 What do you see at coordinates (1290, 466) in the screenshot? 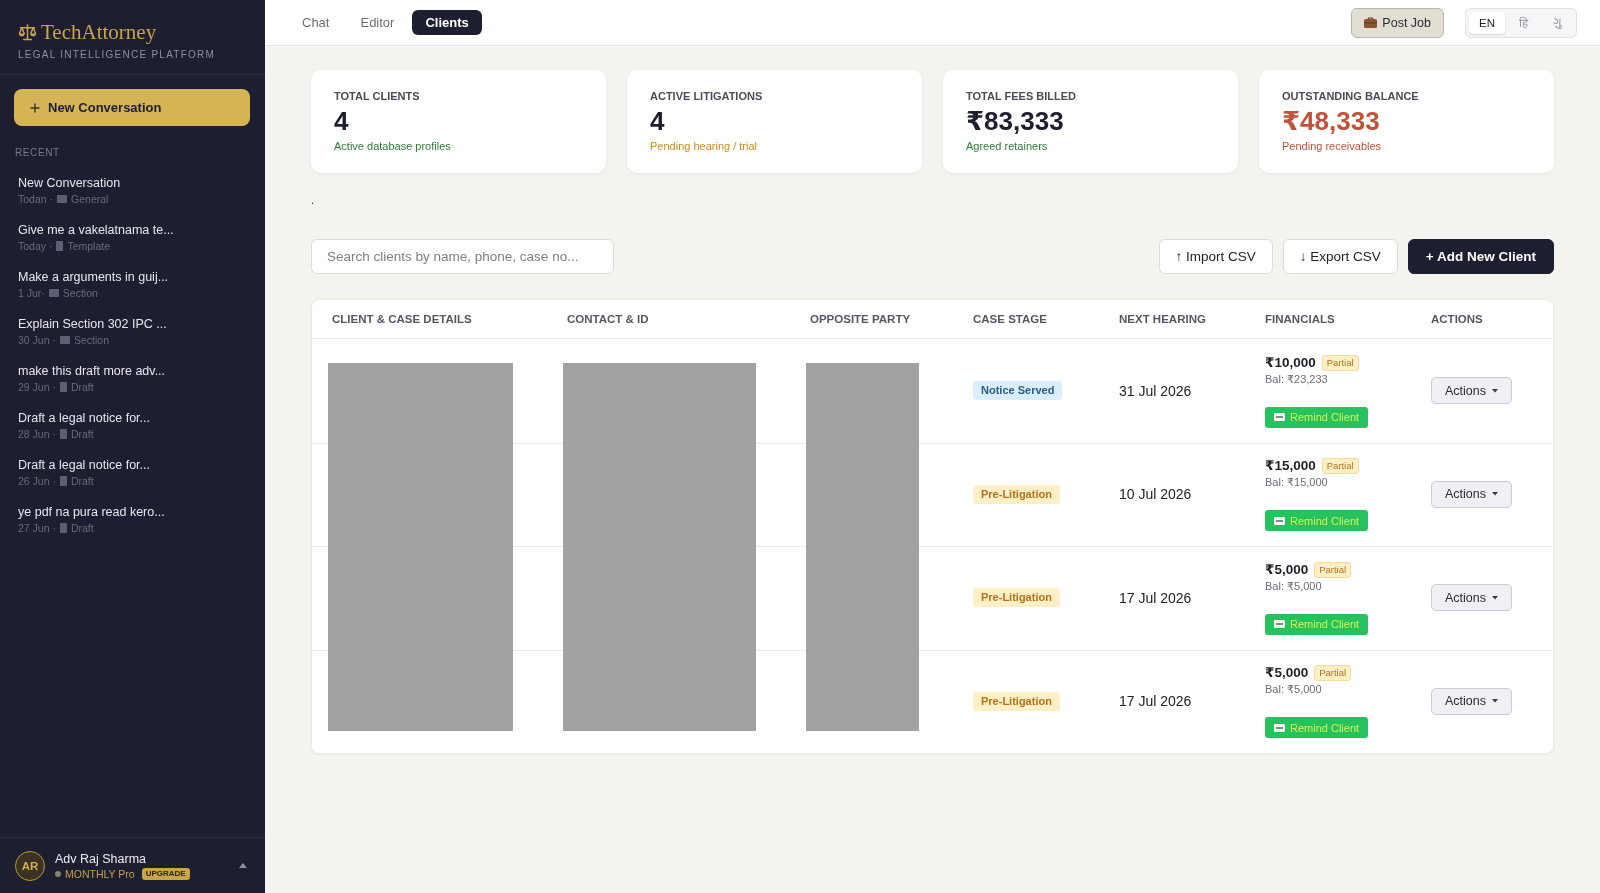
I see `fee-amount: ₹15,000` at bounding box center [1290, 466].